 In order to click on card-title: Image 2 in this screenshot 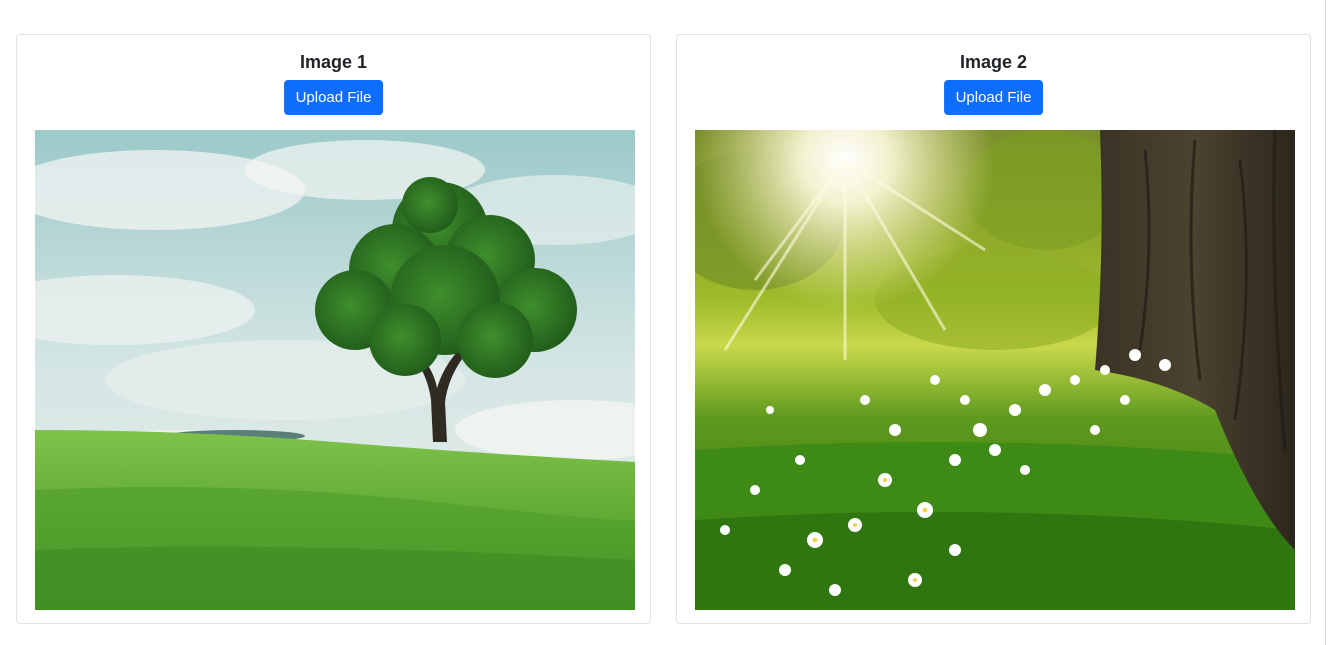, I will do `click(993, 62)`.